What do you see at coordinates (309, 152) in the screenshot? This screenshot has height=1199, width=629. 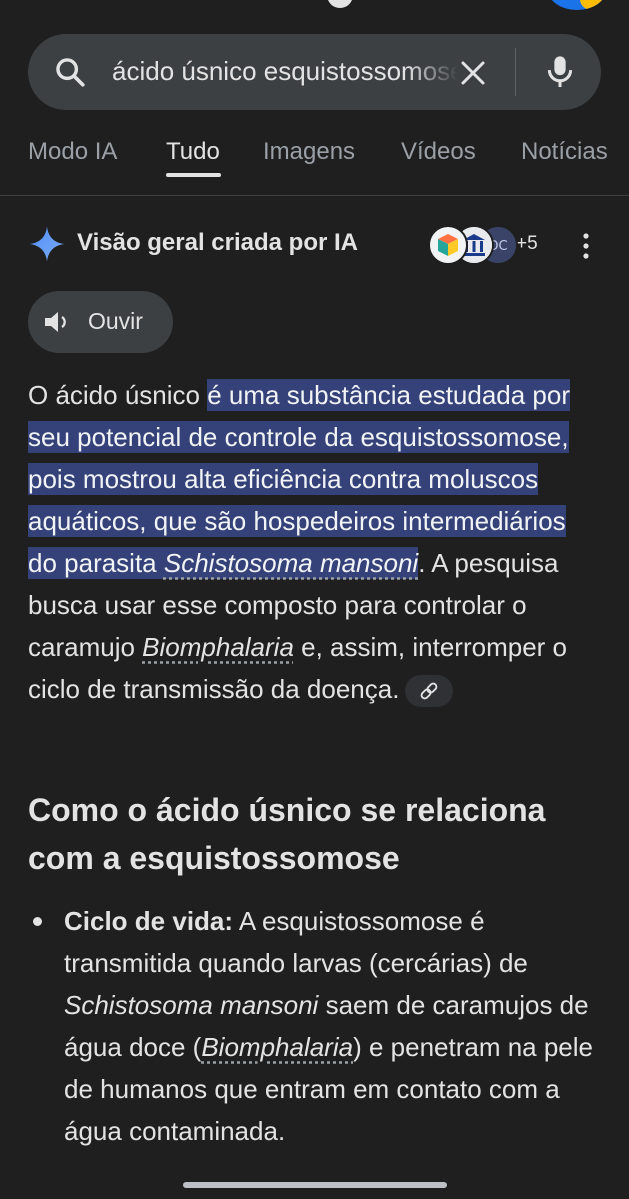 I see `tab-imagens: Imagens` at bounding box center [309, 152].